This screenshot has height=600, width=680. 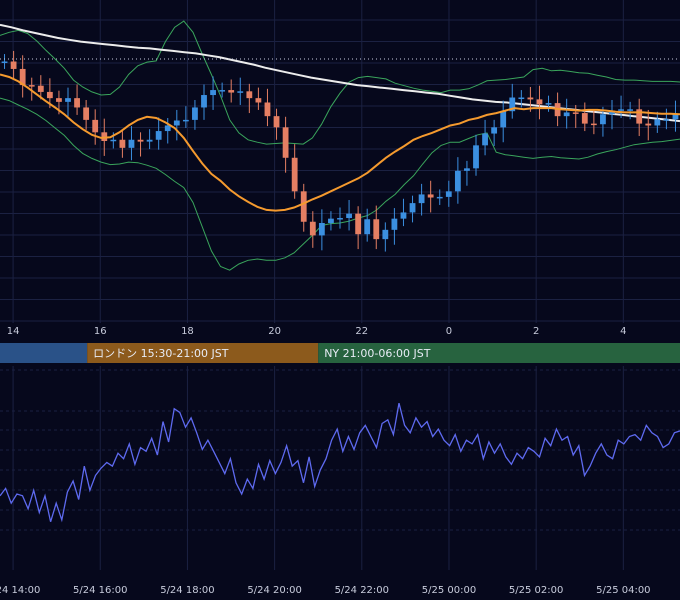 What do you see at coordinates (13, 331) in the screenshot?
I see `price-tick-label: 14` at bounding box center [13, 331].